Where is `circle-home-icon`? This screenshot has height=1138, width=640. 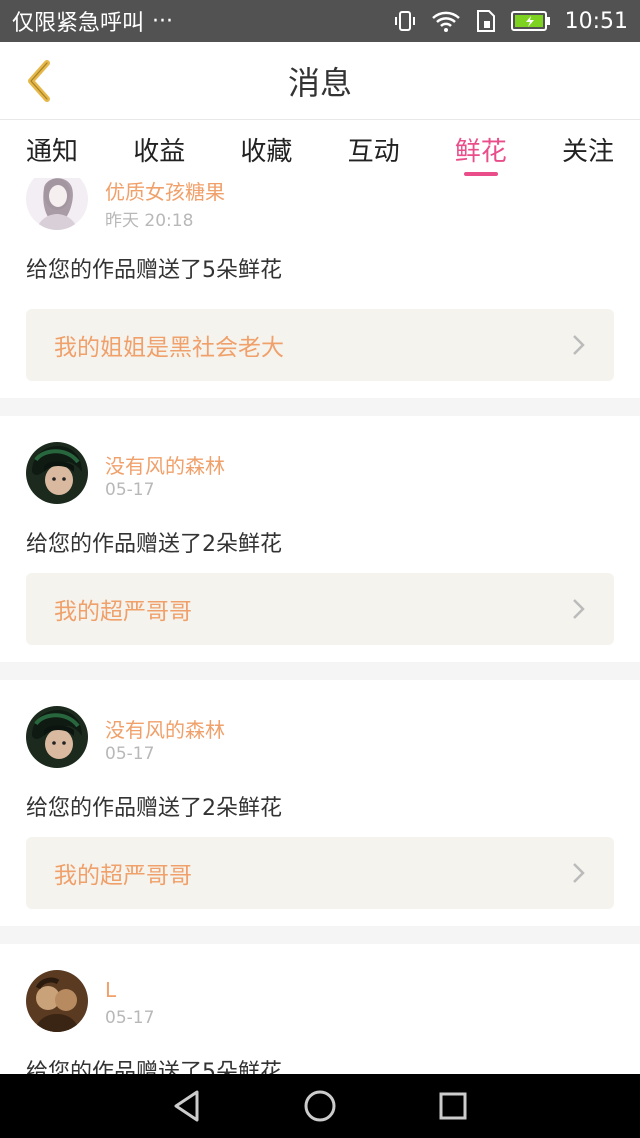 circle-home-icon is located at coordinates (320, 1106).